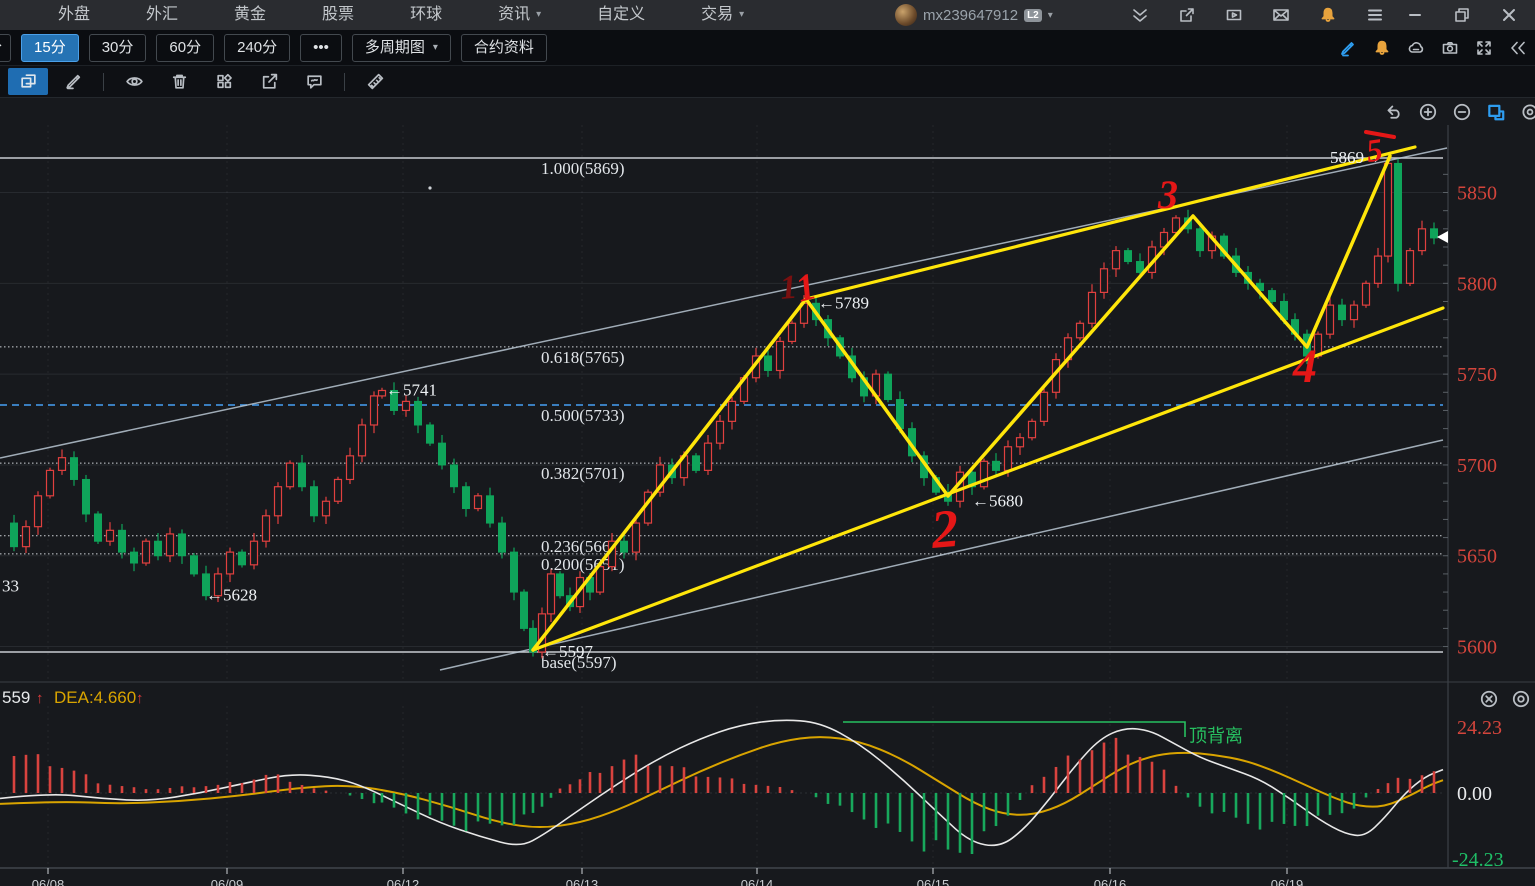 The height and width of the screenshot is (886, 1535). What do you see at coordinates (1280, 15) in the screenshot?
I see `mail-icon` at bounding box center [1280, 15].